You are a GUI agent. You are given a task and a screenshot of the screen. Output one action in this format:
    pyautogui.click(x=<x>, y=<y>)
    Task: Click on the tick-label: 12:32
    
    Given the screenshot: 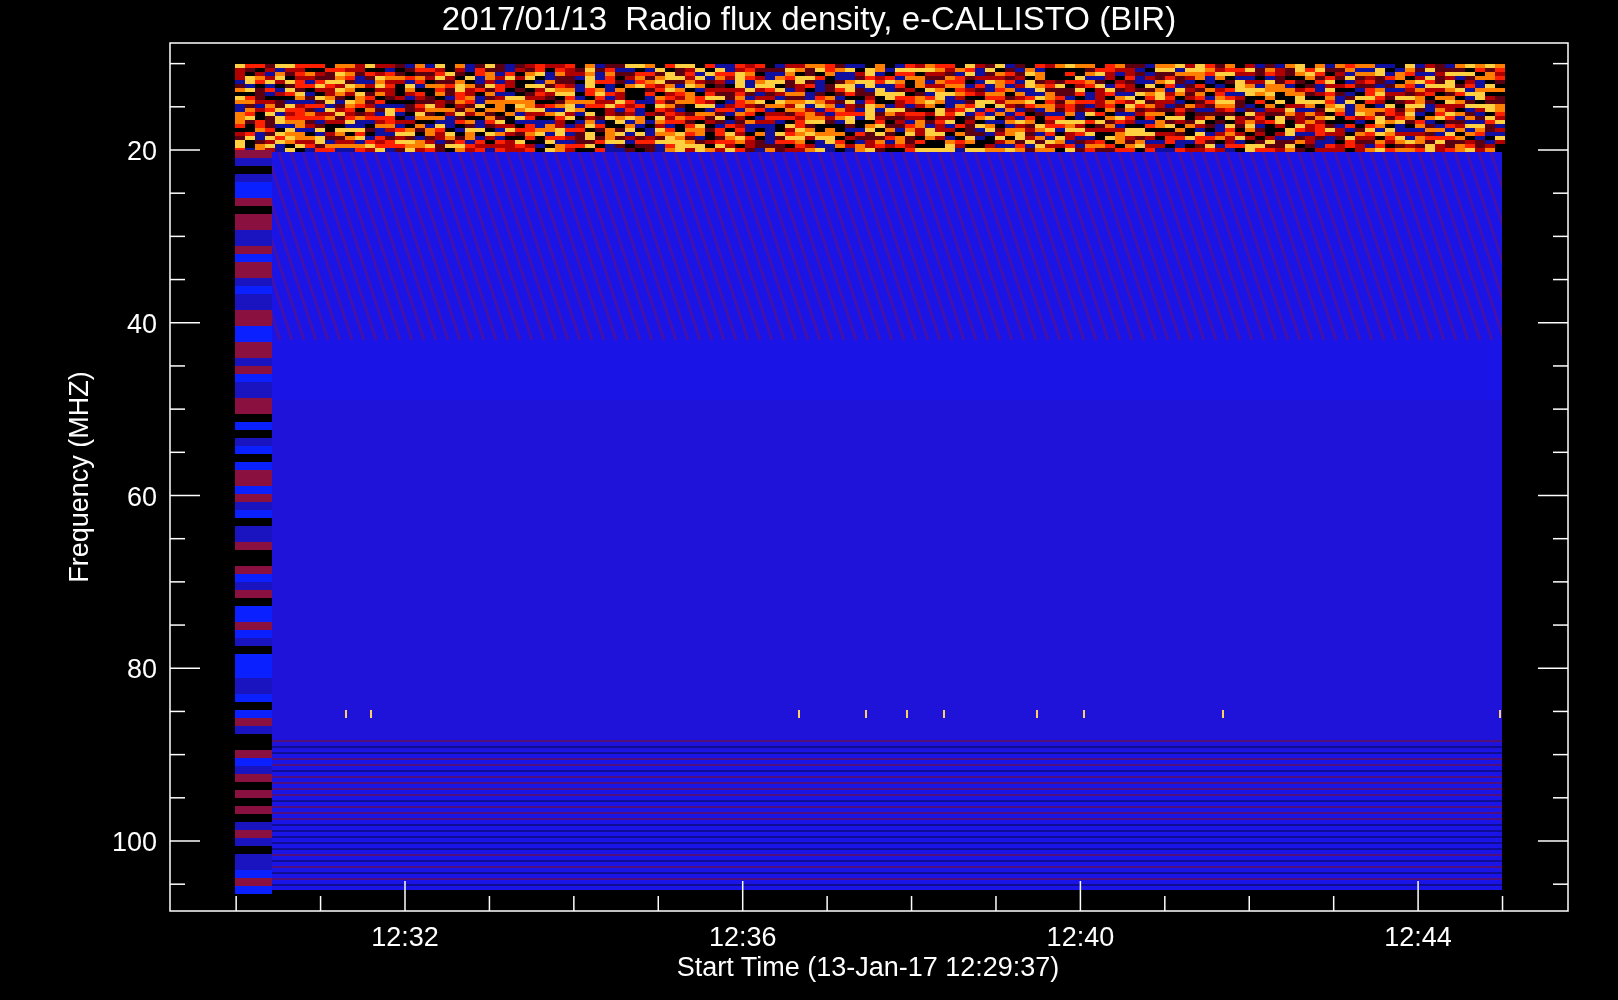 What is the action you would take?
    pyautogui.click(x=405, y=937)
    